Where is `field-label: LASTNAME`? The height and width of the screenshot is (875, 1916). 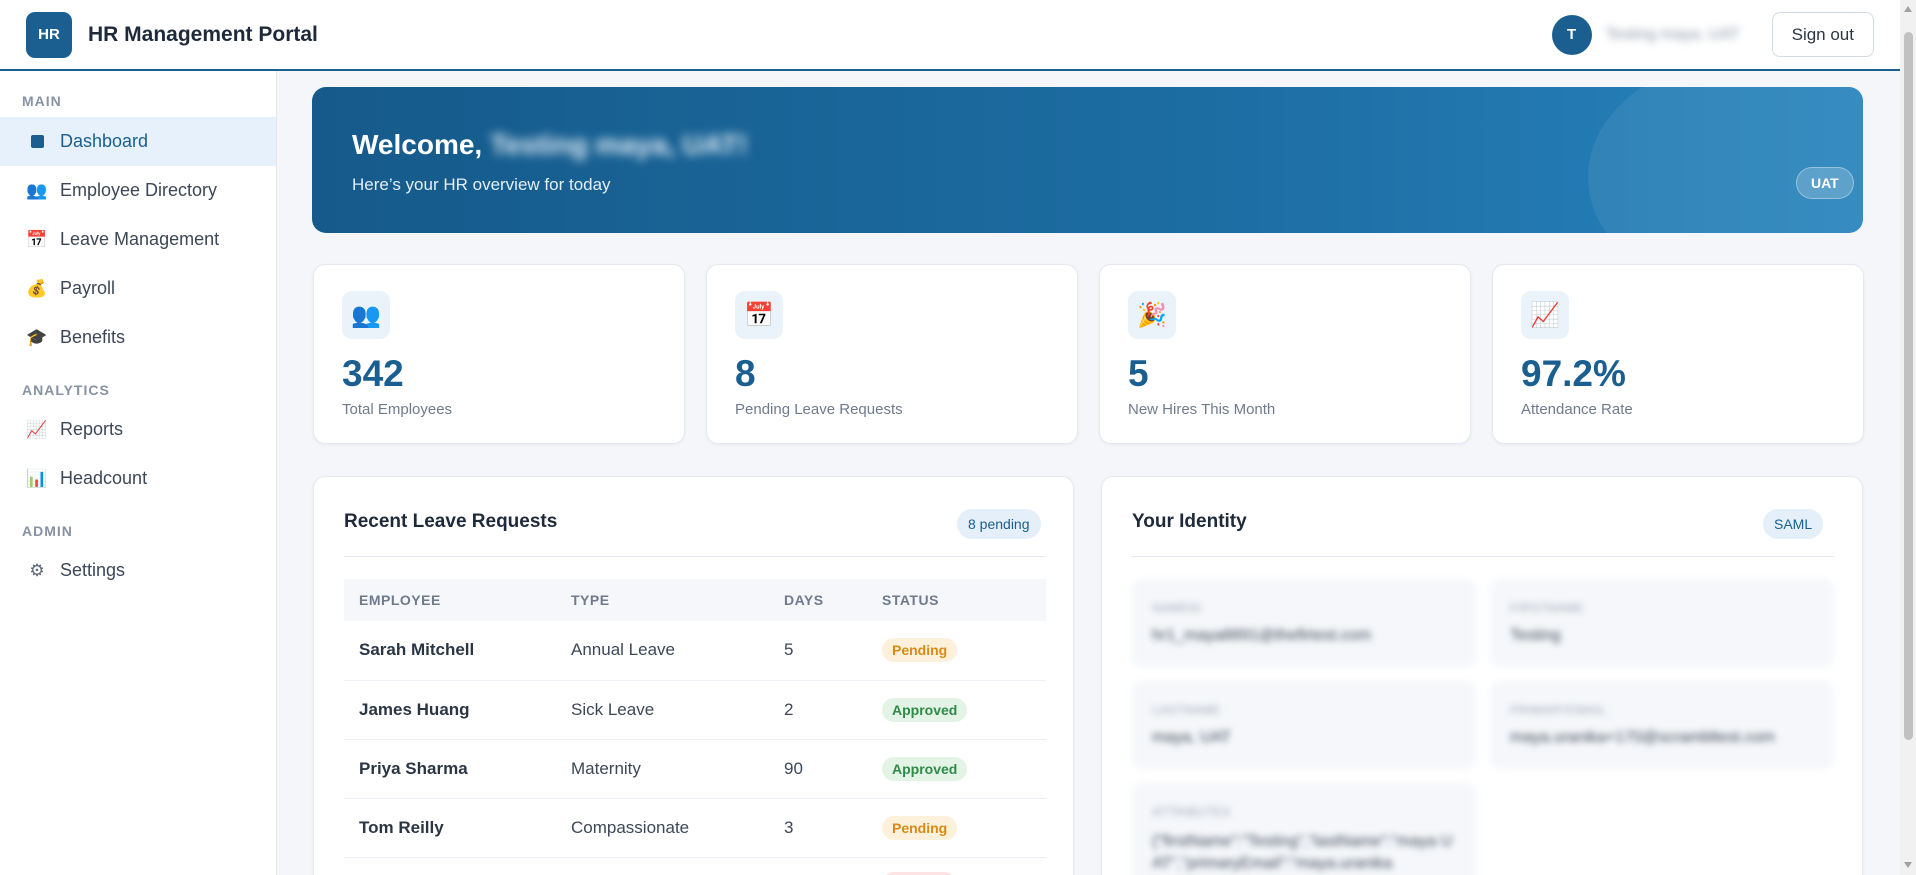 field-label: LASTNAME is located at coordinates (1186, 710).